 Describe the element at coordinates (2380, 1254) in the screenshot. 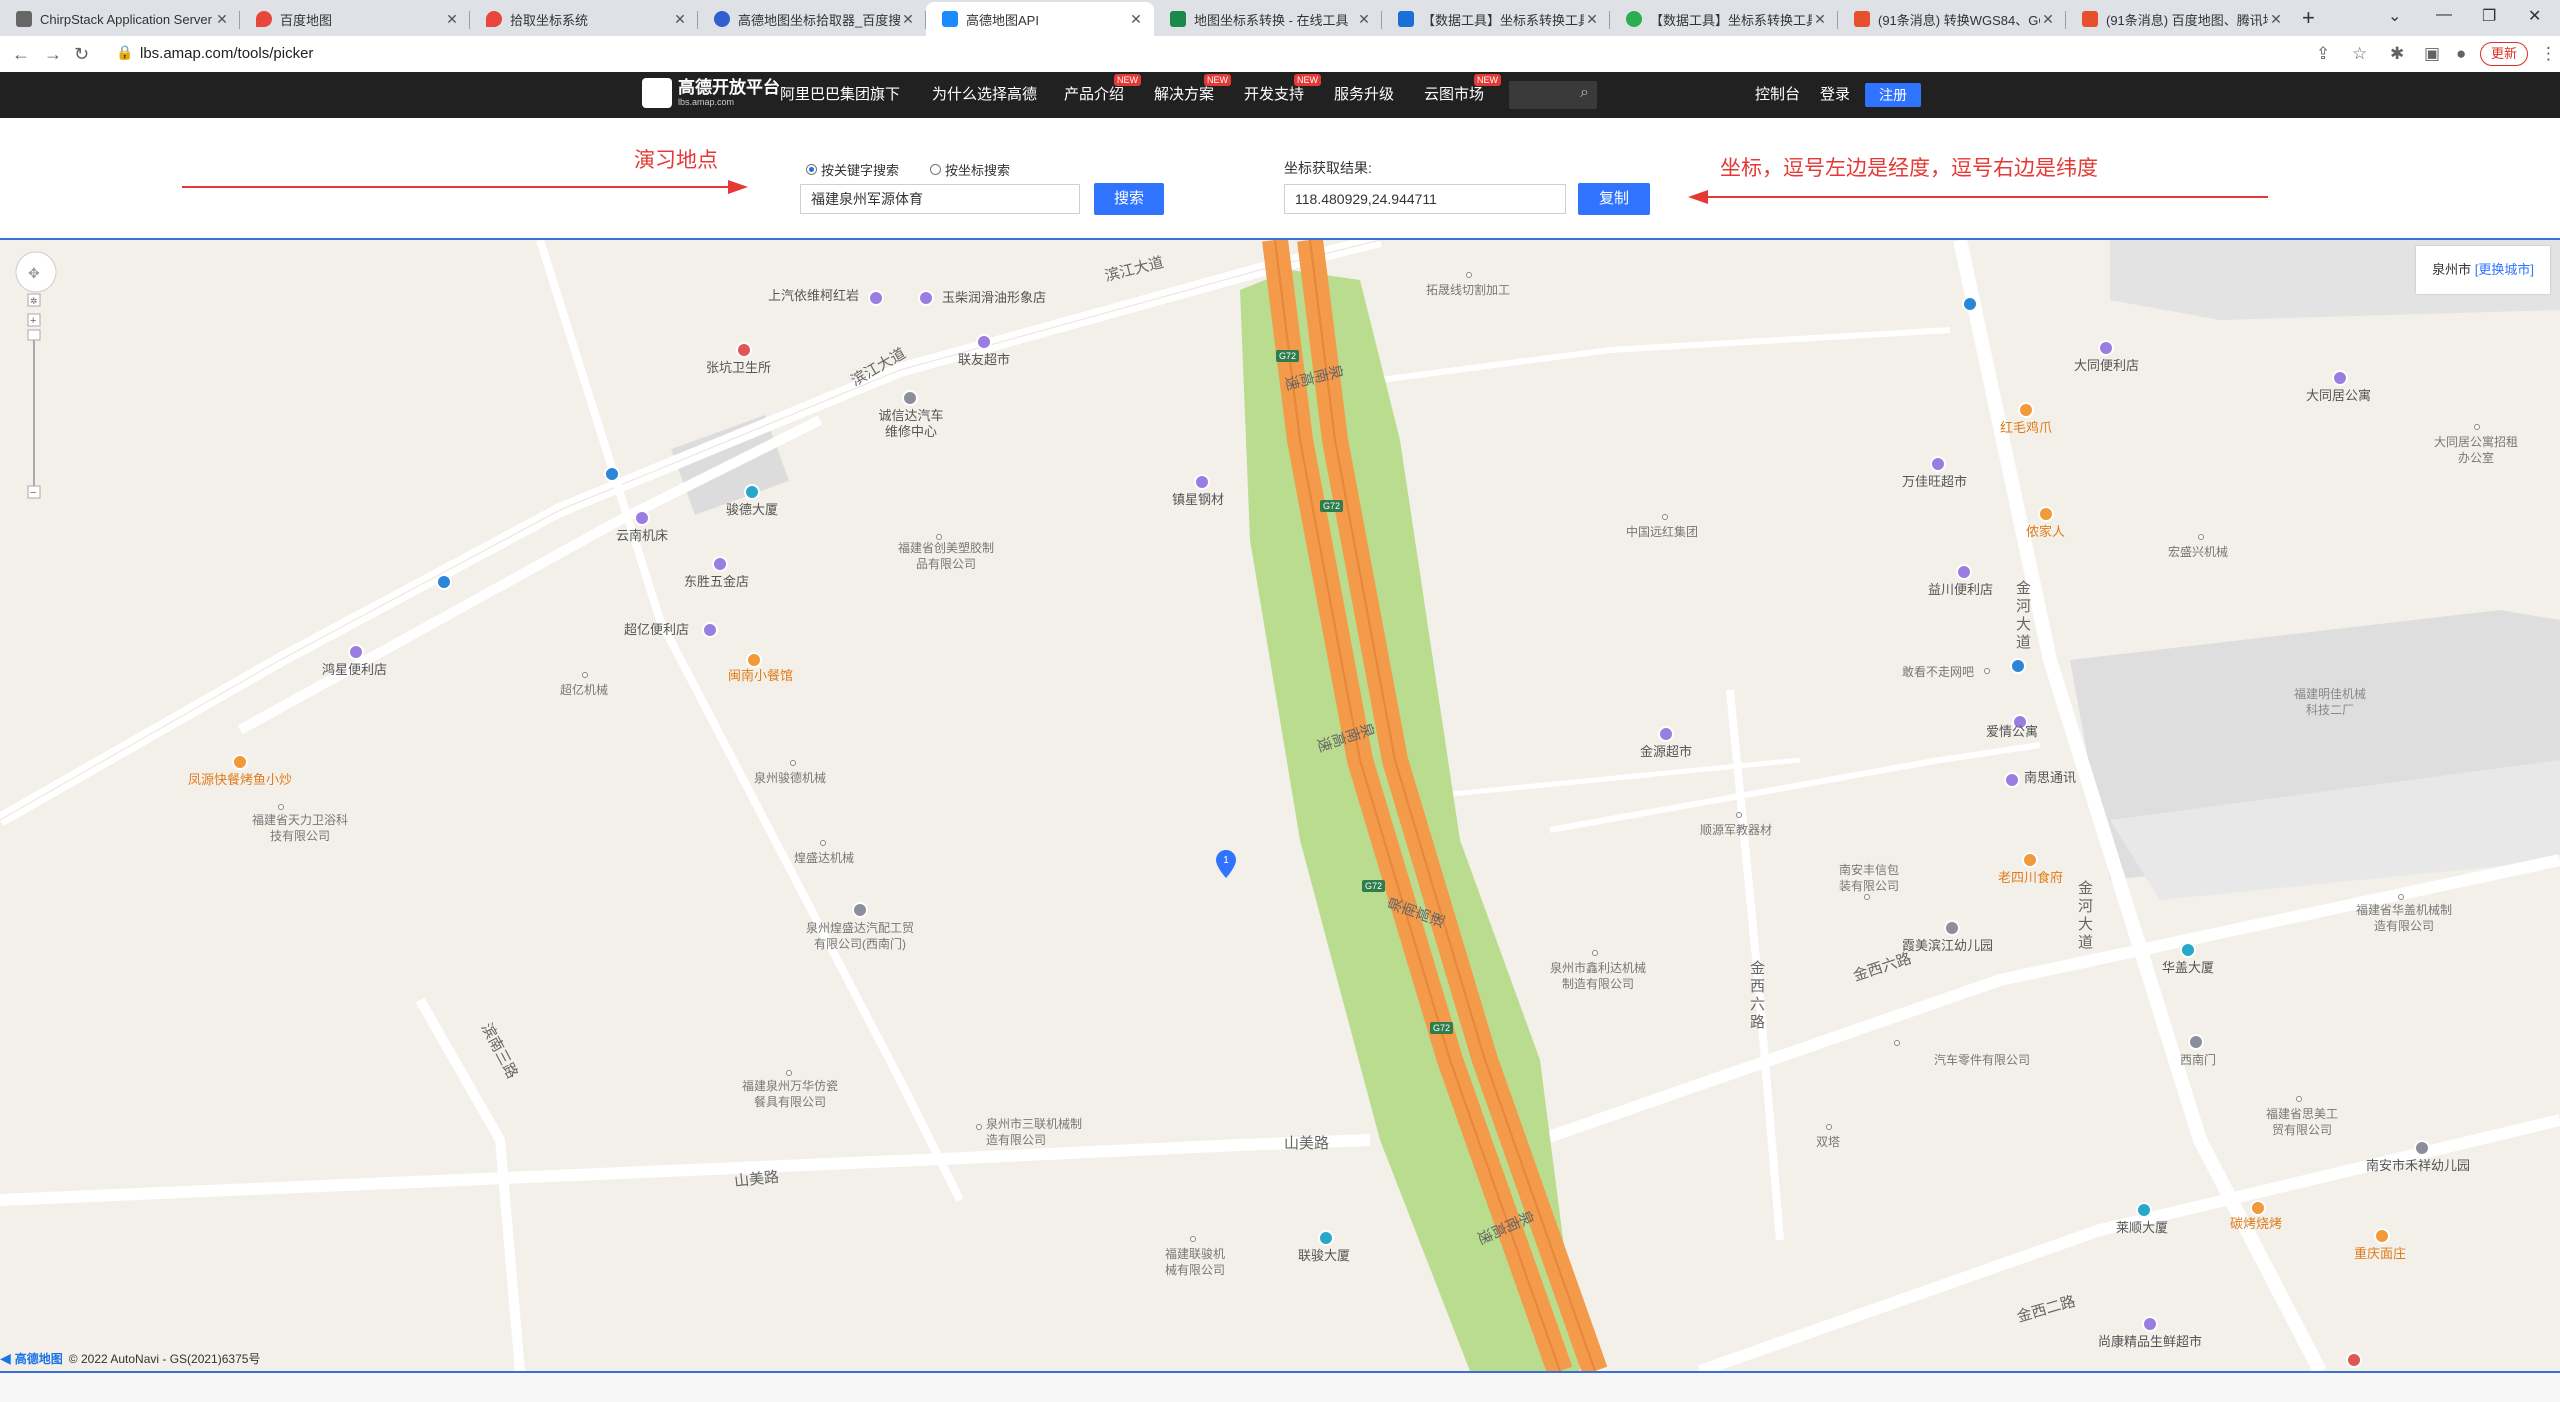

I see `poi-label: 重庆面庄` at that location.